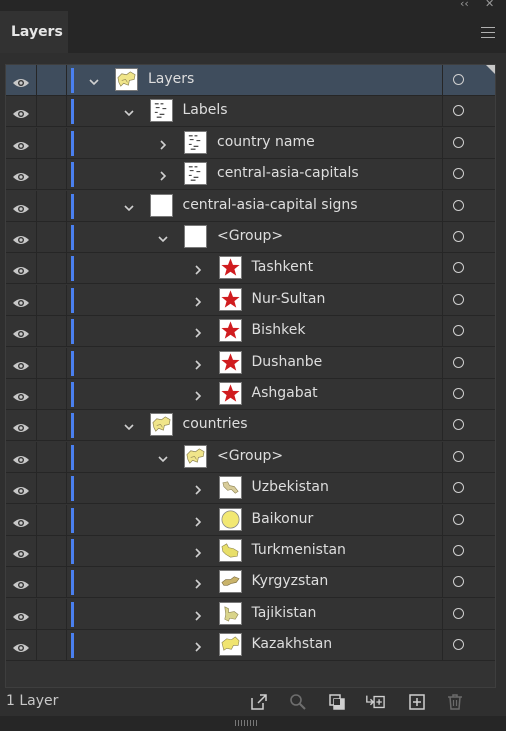  Describe the element at coordinates (283, 519) in the screenshot. I see `layer-label: Baikonur` at that location.